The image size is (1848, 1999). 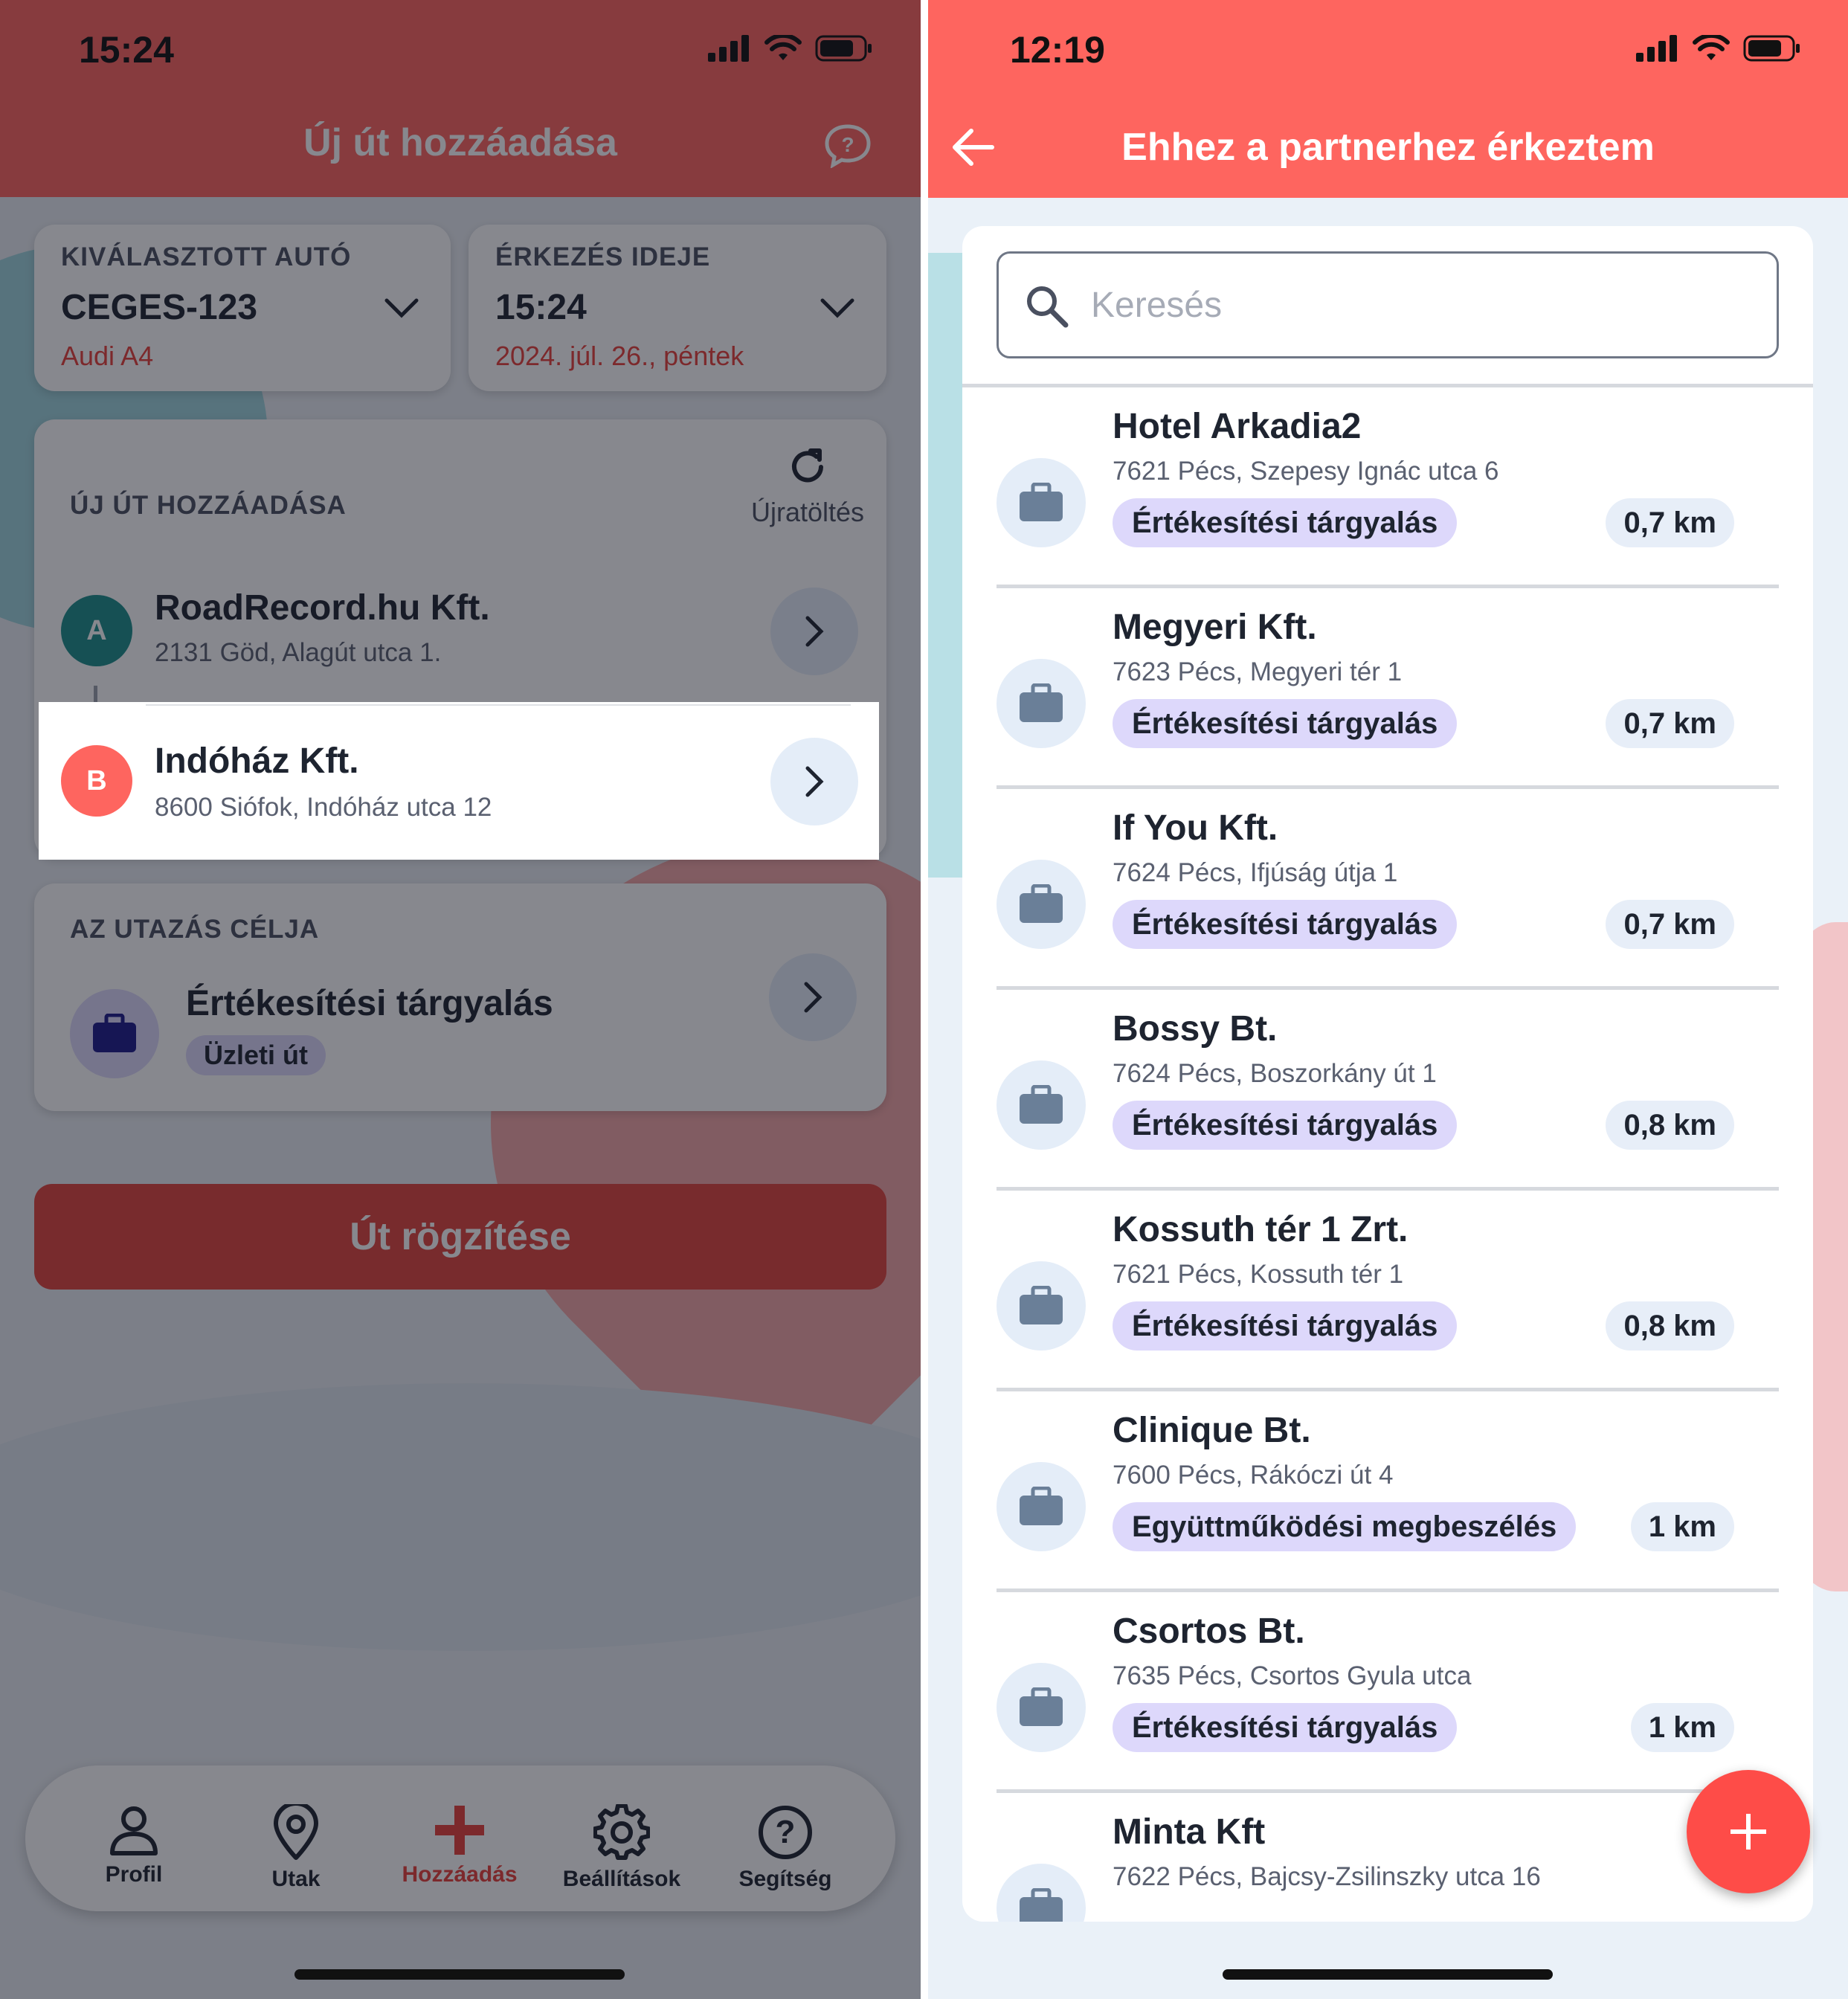 I want to click on partner-address: 7624 Pécs, Boszorkány út 1, so click(x=1275, y=1073).